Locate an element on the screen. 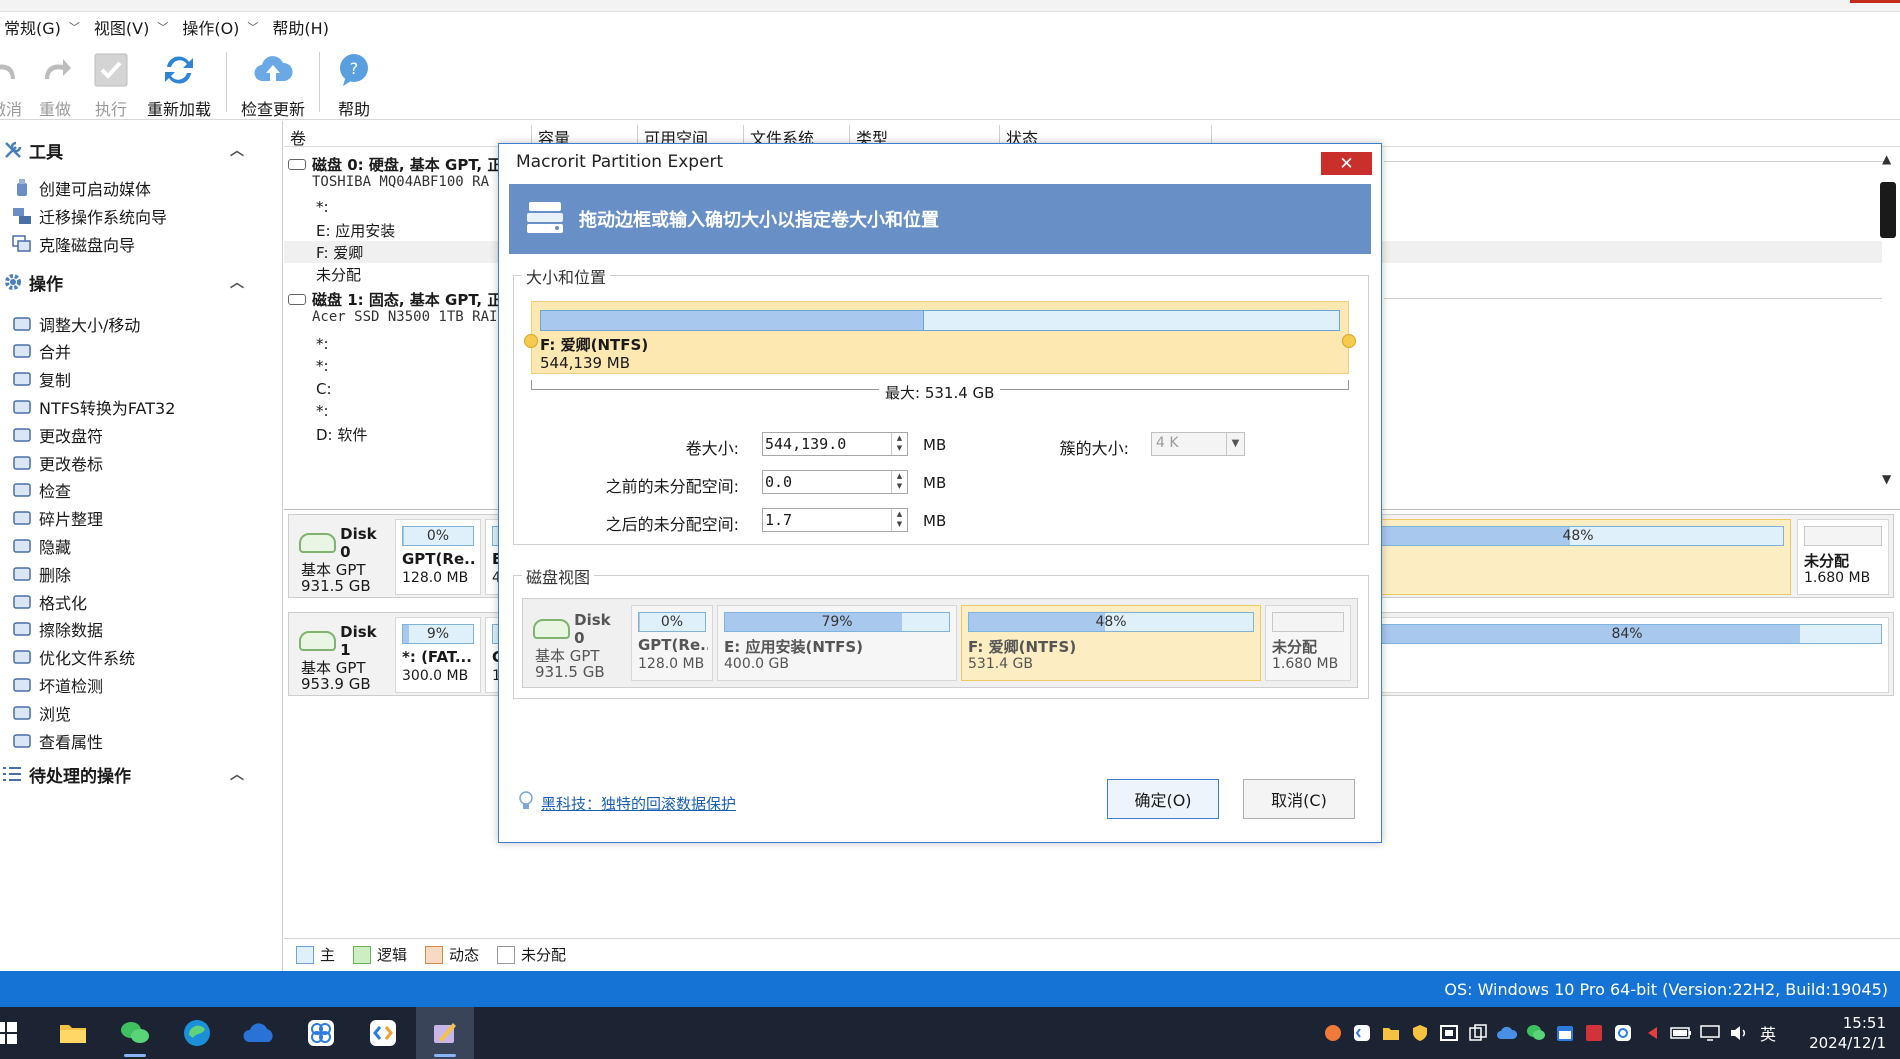 This screenshot has width=1900, height=1059. sidebar-item-check: 检查 is located at coordinates (141, 490).